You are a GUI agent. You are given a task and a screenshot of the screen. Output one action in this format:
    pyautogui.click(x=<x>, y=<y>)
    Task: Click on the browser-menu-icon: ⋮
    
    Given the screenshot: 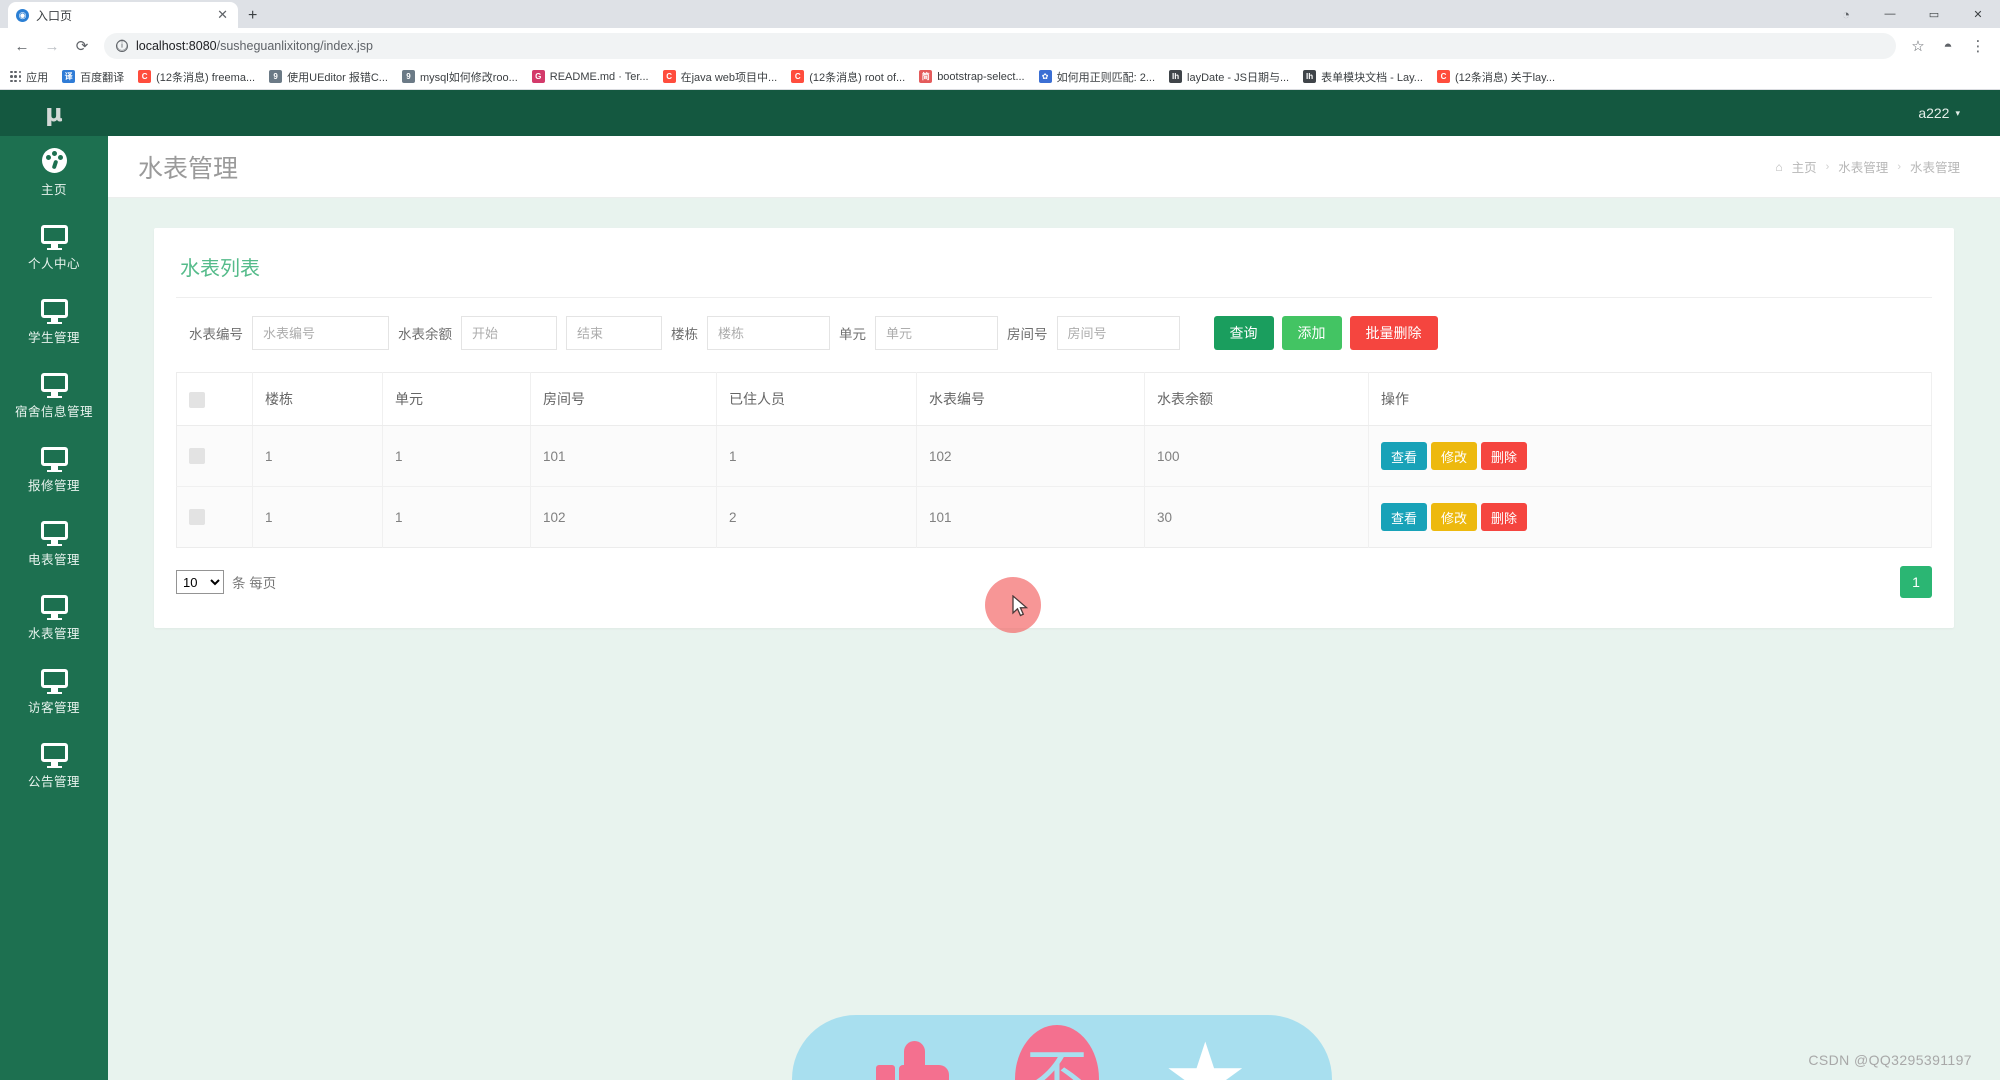 What is the action you would take?
    pyautogui.click(x=1978, y=46)
    